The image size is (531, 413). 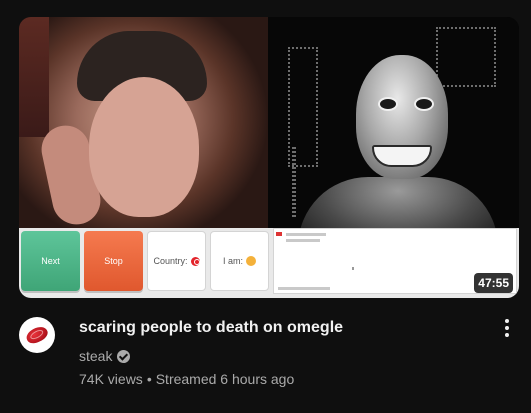 I want to click on duration-badge: 47:55, so click(x=493, y=283).